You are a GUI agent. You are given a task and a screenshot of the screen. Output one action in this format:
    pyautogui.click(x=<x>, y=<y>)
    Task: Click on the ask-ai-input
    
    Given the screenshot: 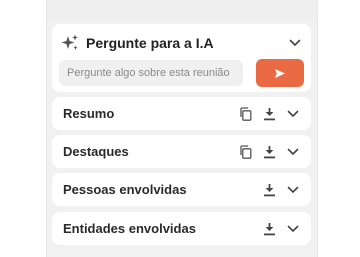 What is the action you would take?
    pyautogui.click(x=151, y=73)
    